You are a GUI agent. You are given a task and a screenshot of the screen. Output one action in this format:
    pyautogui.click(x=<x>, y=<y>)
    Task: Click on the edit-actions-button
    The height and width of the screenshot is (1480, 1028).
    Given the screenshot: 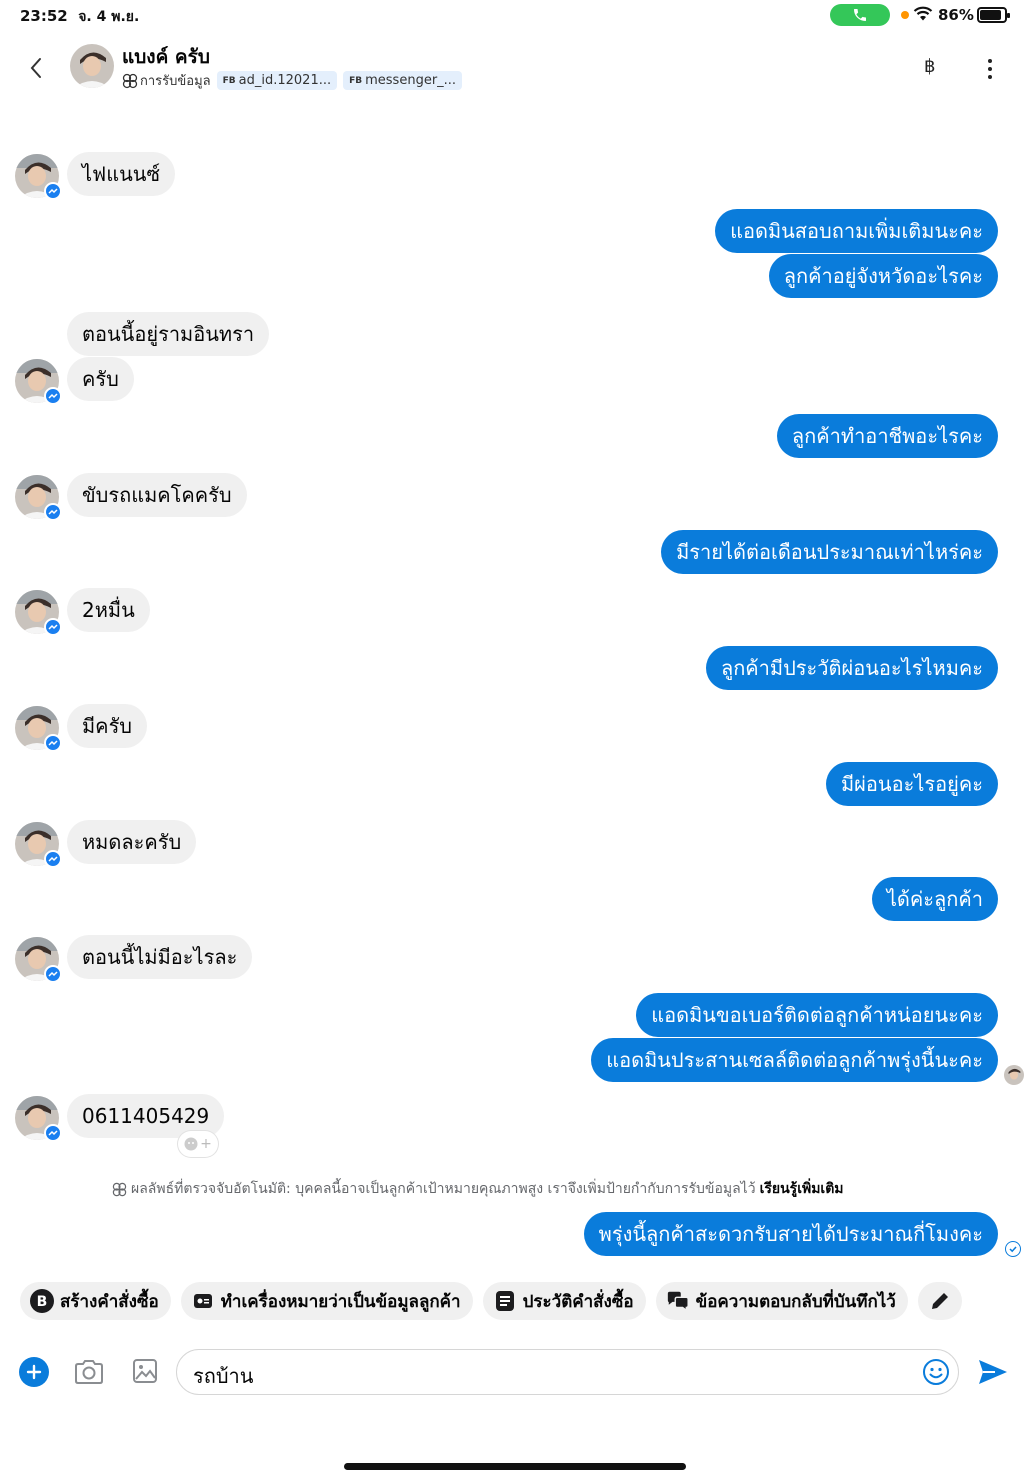 What is the action you would take?
    pyautogui.click(x=939, y=1301)
    